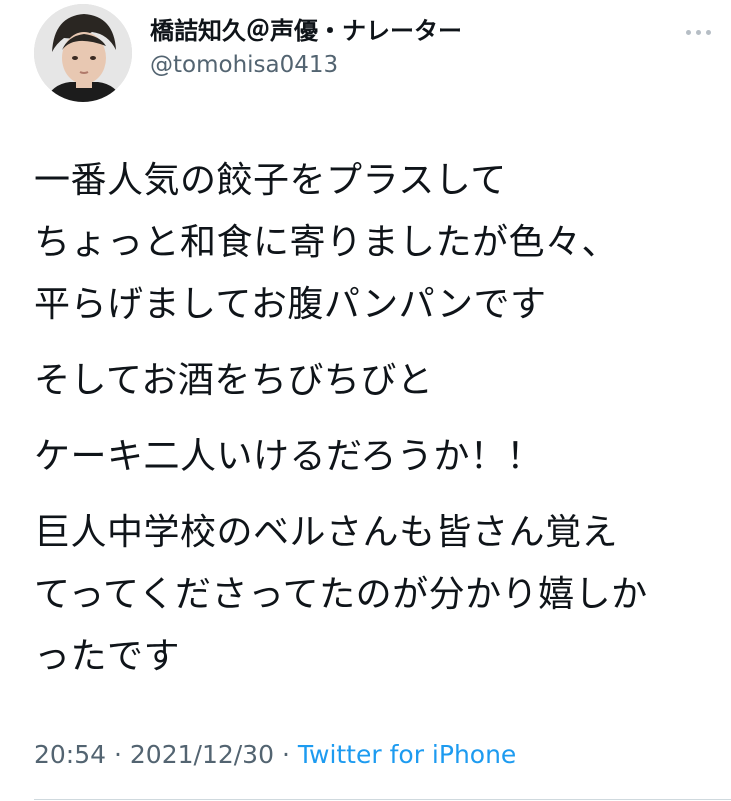 The height and width of the screenshot is (801, 731). What do you see at coordinates (70, 754) in the screenshot?
I see `tweet-time: 20:54` at bounding box center [70, 754].